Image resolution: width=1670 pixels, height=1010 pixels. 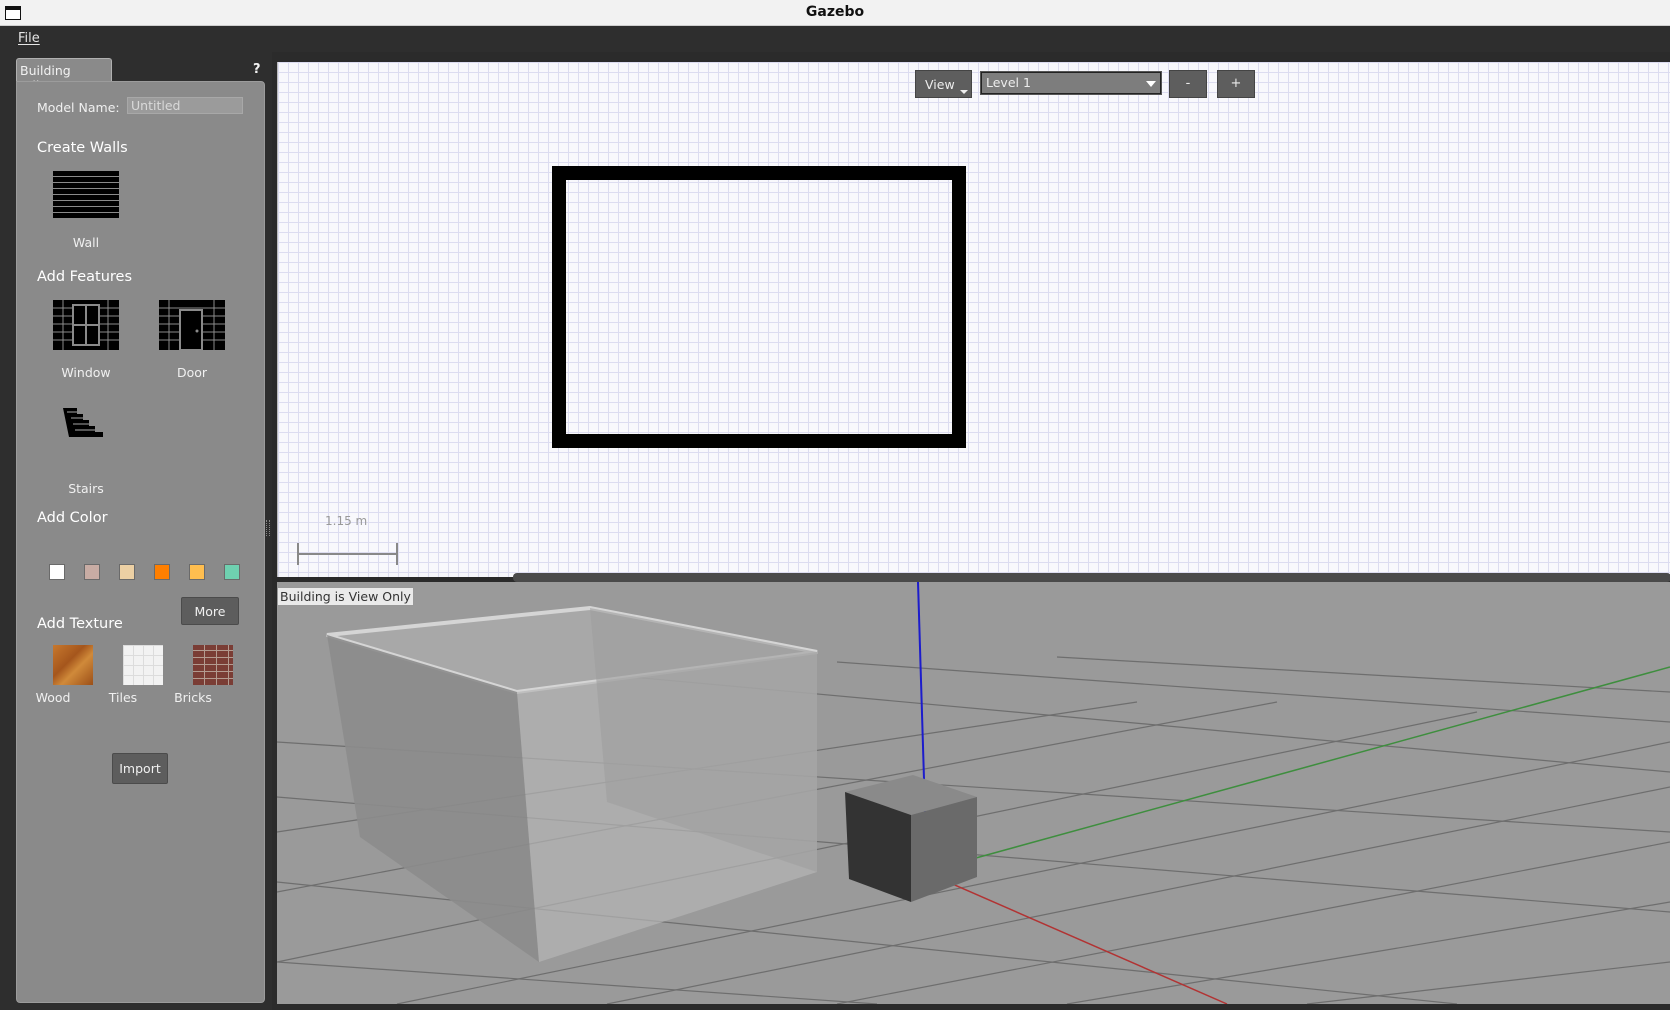 I want to click on model-name-input, so click(x=185, y=105).